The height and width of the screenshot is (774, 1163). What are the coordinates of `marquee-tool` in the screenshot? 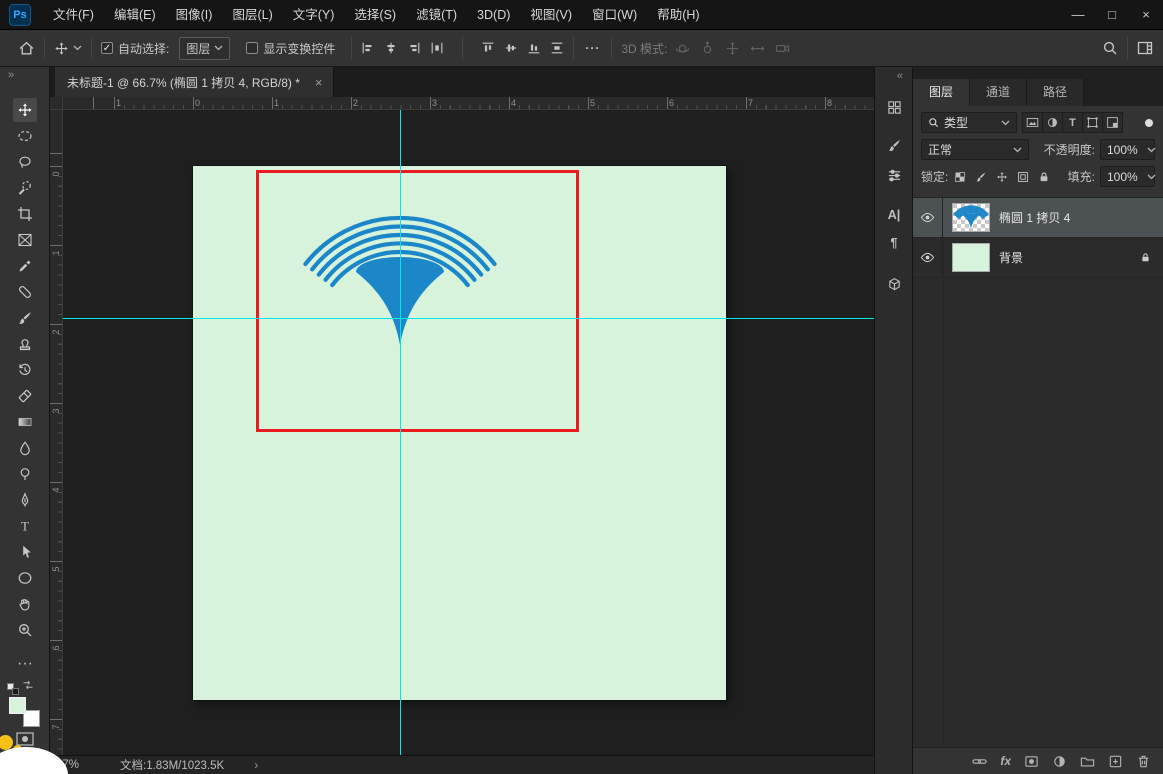 It's located at (25, 136).